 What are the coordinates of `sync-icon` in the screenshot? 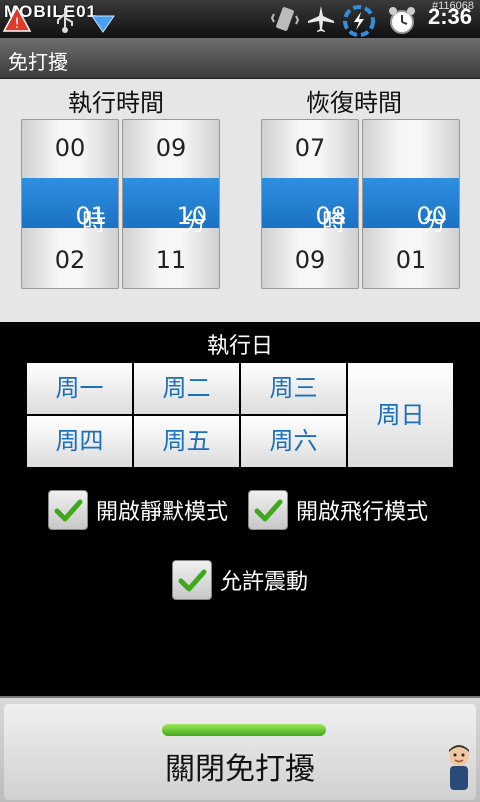 It's located at (358, 20).